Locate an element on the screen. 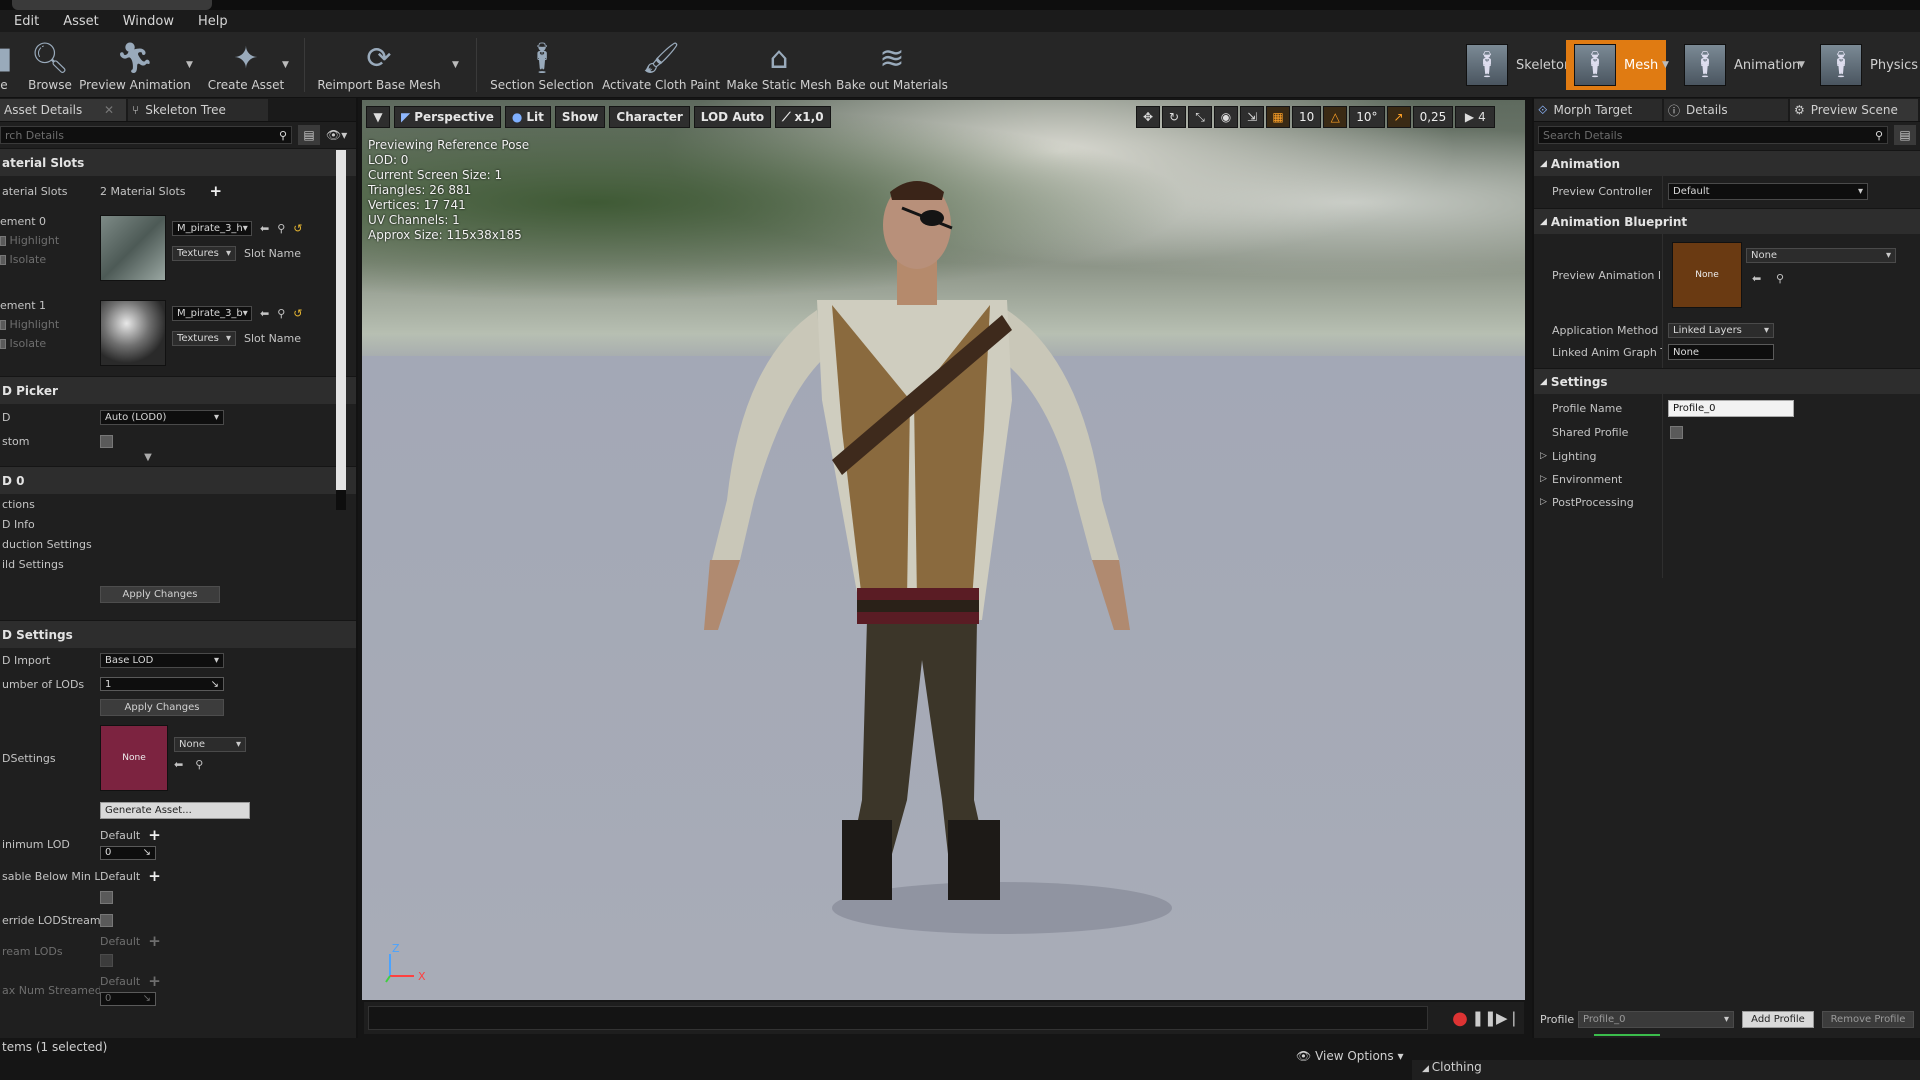 The image size is (1920, 1080). scale-icon: ⤡ is located at coordinates (1200, 117).